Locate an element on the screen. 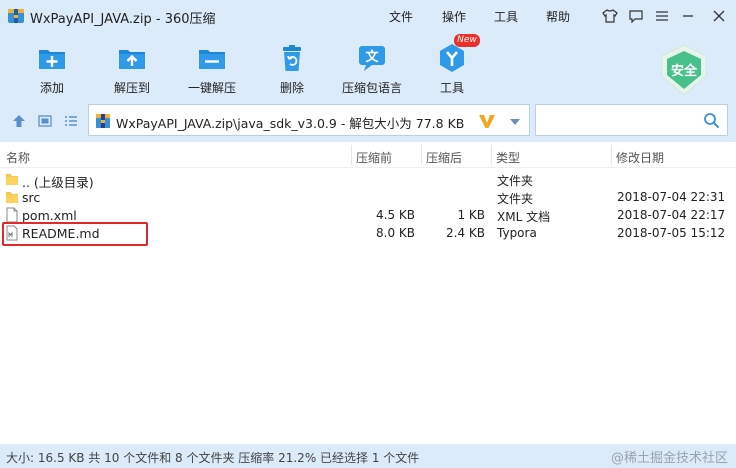 This screenshot has width=736, height=468. archive-language-label: 压缩包语言 is located at coordinates (371, 88).